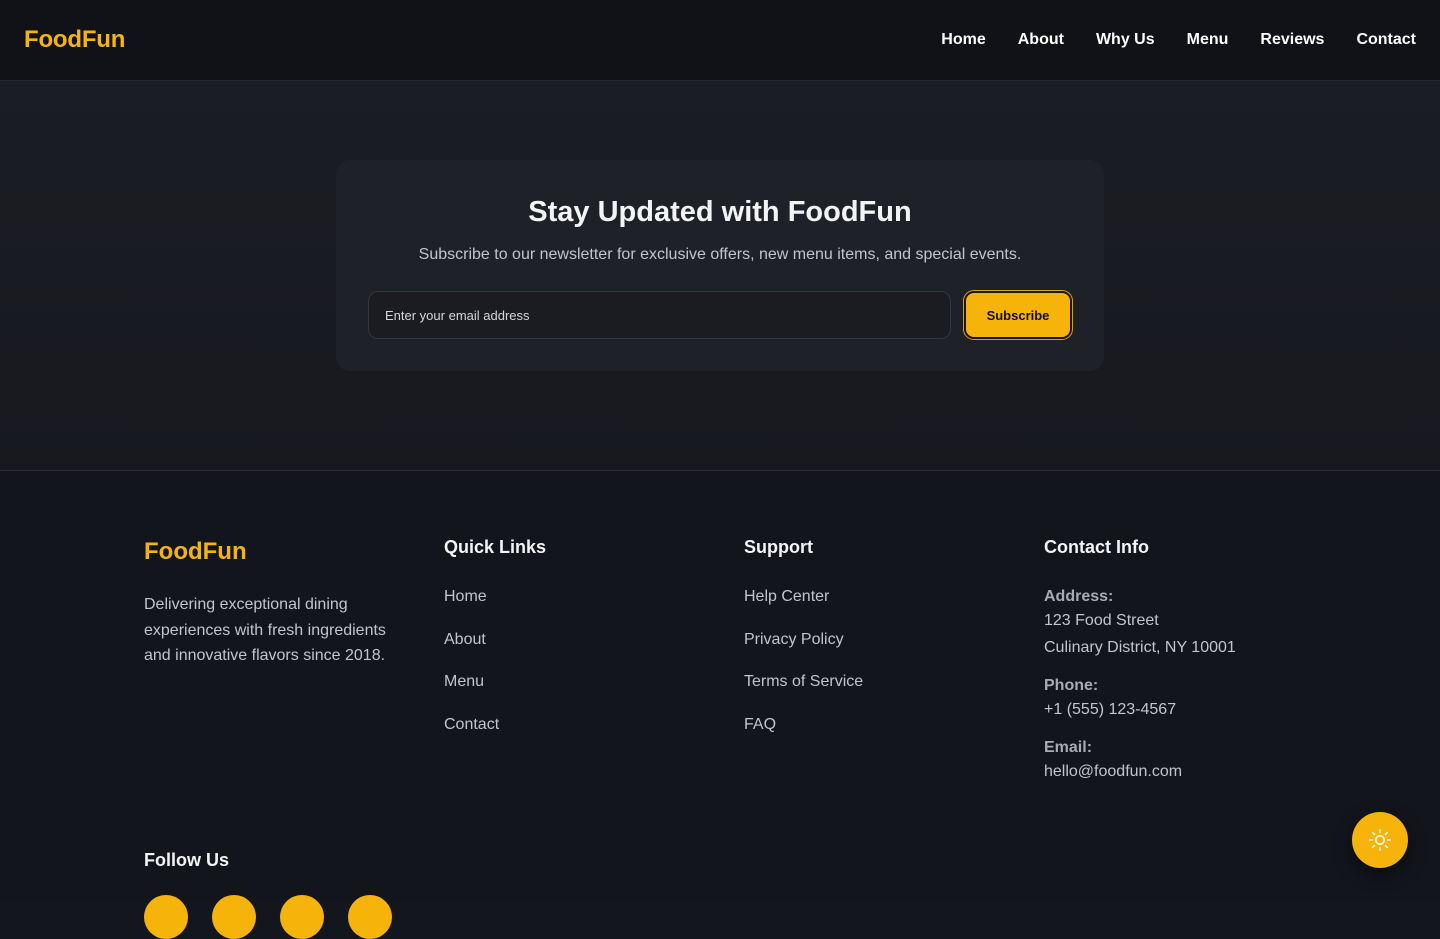 This screenshot has height=939, width=1440. Describe the element at coordinates (1101, 620) in the screenshot. I see `address-line-1: 123 Food Street` at that location.